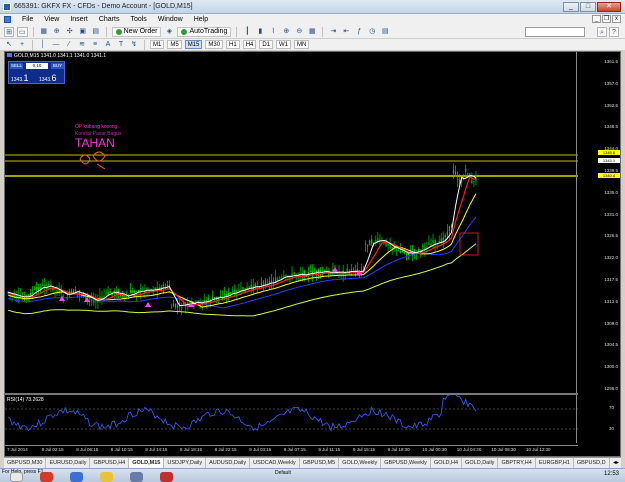 The width and height of the screenshot is (625, 482). I want to click on chart-tab: USDJPY,Daily, so click(185, 463).